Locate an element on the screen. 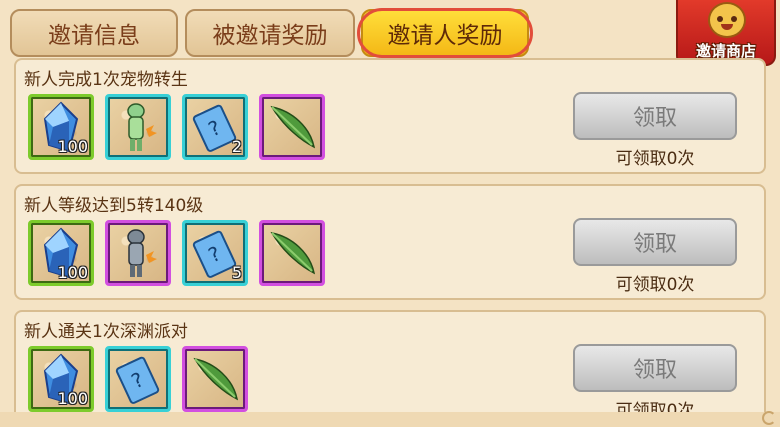  invite-shop-button: 邀请商店 is located at coordinates (726, 33).